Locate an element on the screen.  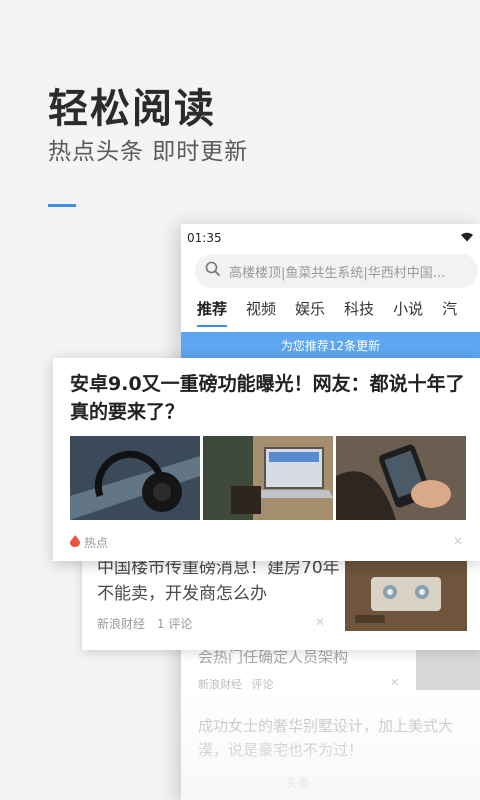
article3-close-icon: ✕ is located at coordinates (394, 682).